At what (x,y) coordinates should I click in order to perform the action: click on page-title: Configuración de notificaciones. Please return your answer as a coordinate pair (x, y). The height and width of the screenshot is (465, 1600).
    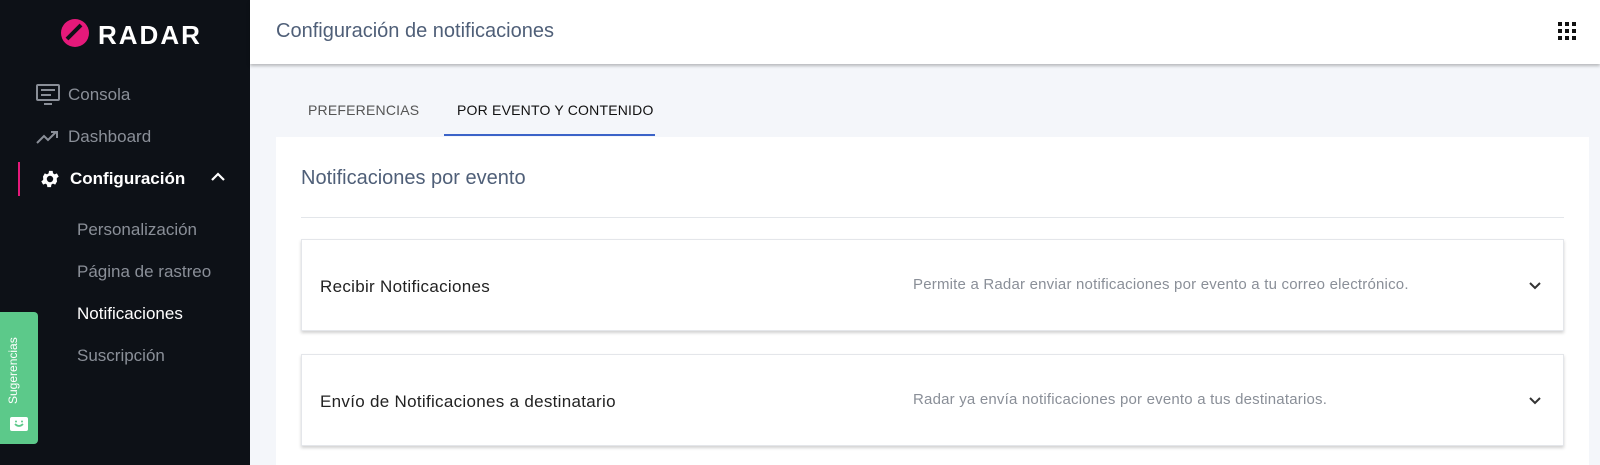
    Looking at the image, I should click on (415, 31).